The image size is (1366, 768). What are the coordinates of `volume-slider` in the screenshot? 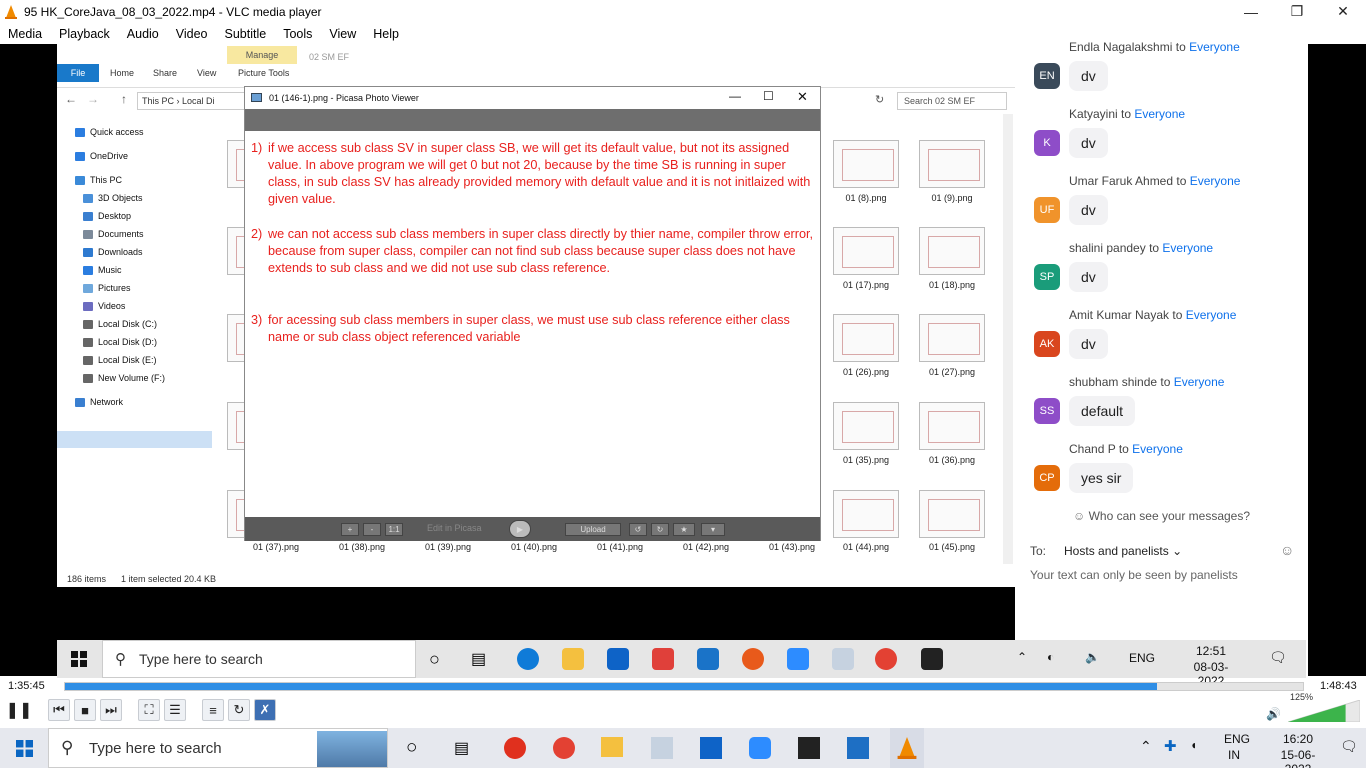 It's located at (1324, 711).